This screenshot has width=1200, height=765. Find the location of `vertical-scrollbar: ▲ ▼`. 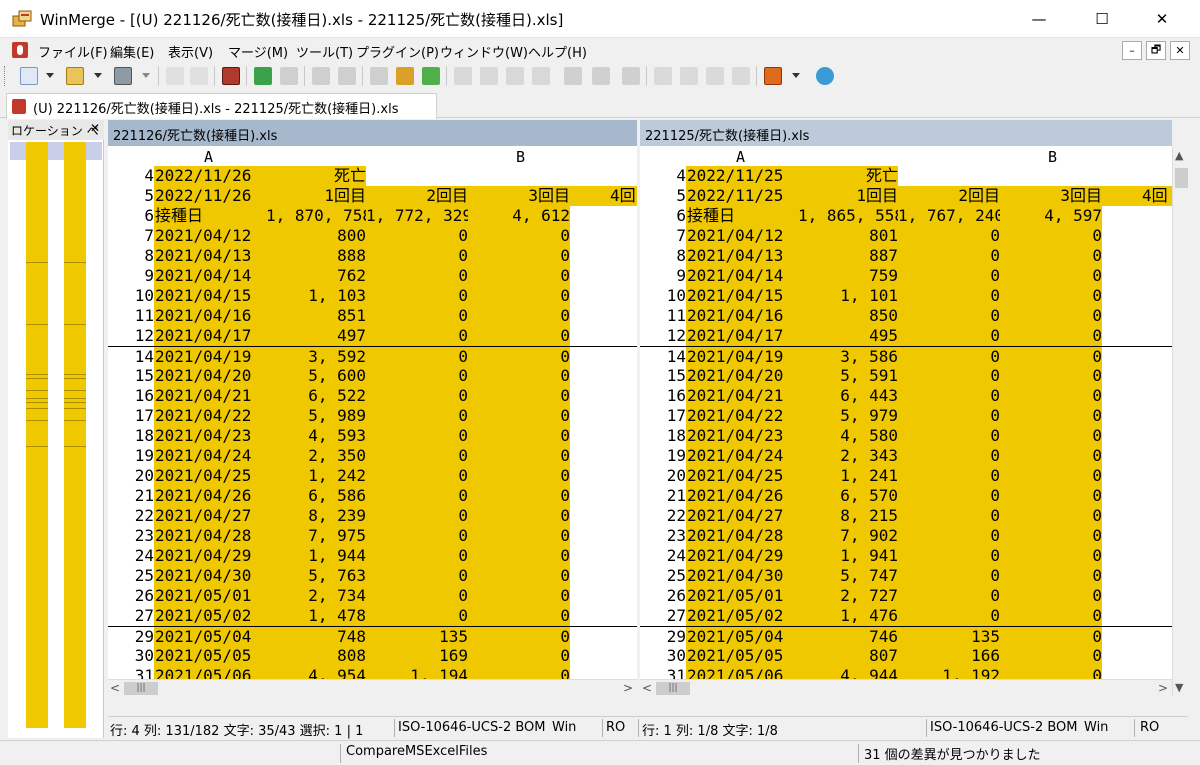

vertical-scrollbar: ▲ ▼ is located at coordinates (1180, 421).